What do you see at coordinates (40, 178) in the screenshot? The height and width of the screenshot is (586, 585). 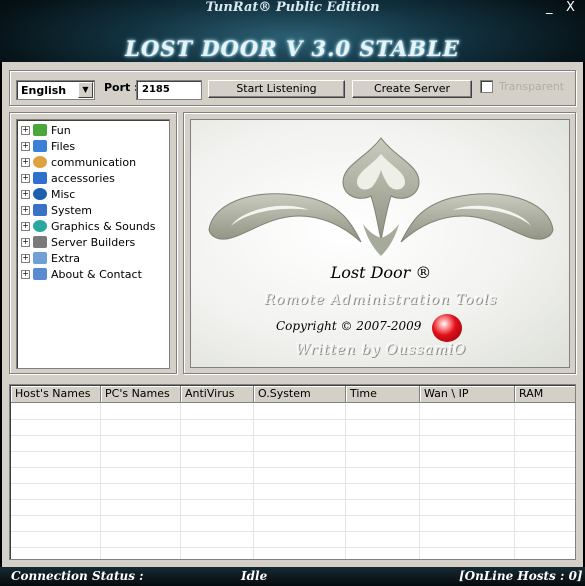 I see `cube-icon` at bounding box center [40, 178].